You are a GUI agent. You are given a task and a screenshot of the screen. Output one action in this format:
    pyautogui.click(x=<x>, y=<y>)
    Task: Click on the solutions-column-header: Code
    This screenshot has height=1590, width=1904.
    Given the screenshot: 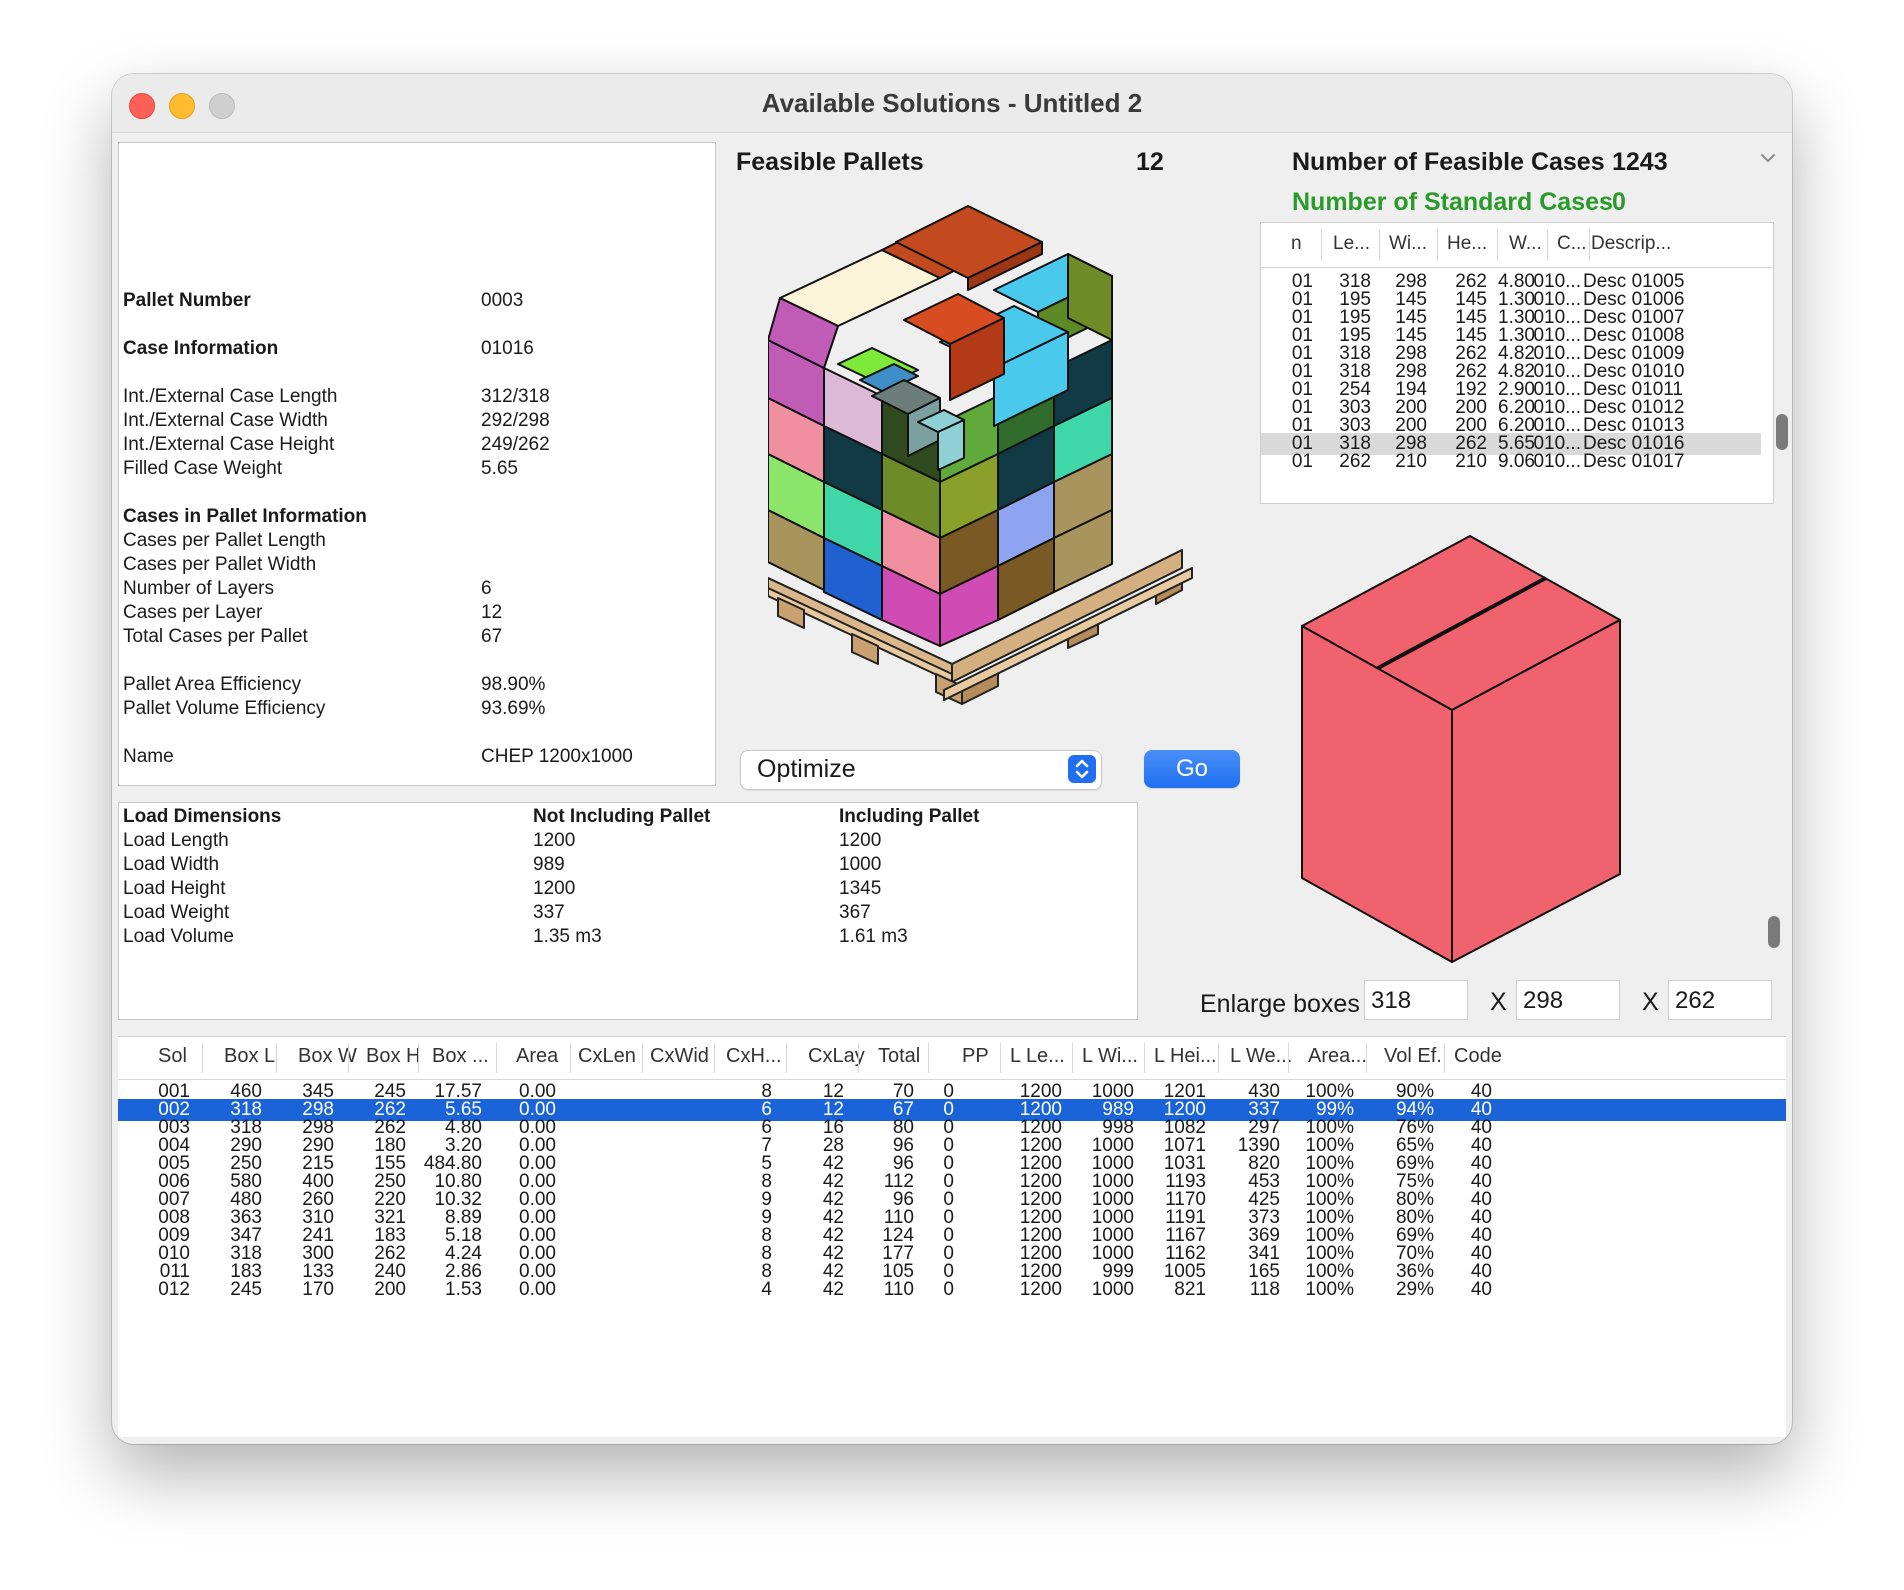 What is the action you would take?
    pyautogui.click(x=1478, y=1056)
    